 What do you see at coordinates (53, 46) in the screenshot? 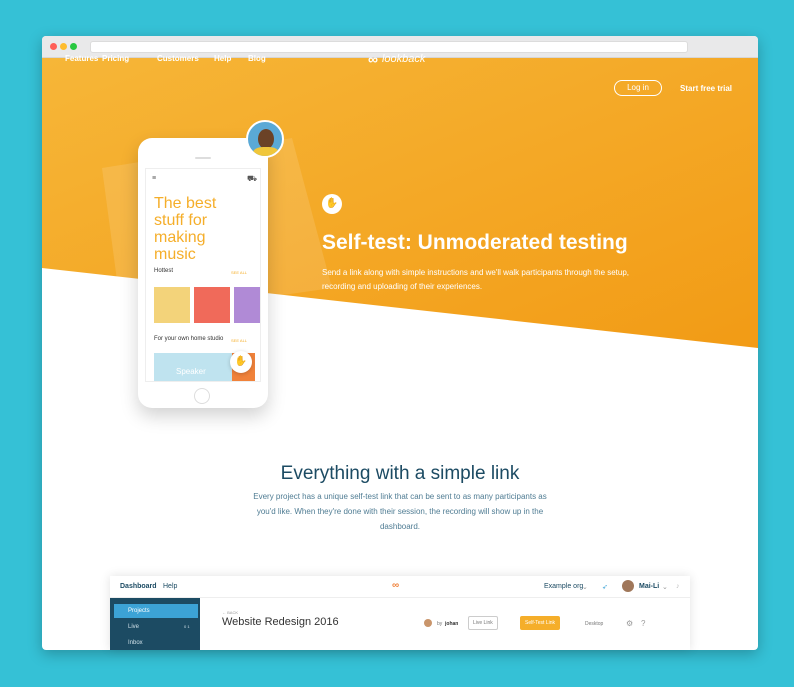
I see `close-dot` at bounding box center [53, 46].